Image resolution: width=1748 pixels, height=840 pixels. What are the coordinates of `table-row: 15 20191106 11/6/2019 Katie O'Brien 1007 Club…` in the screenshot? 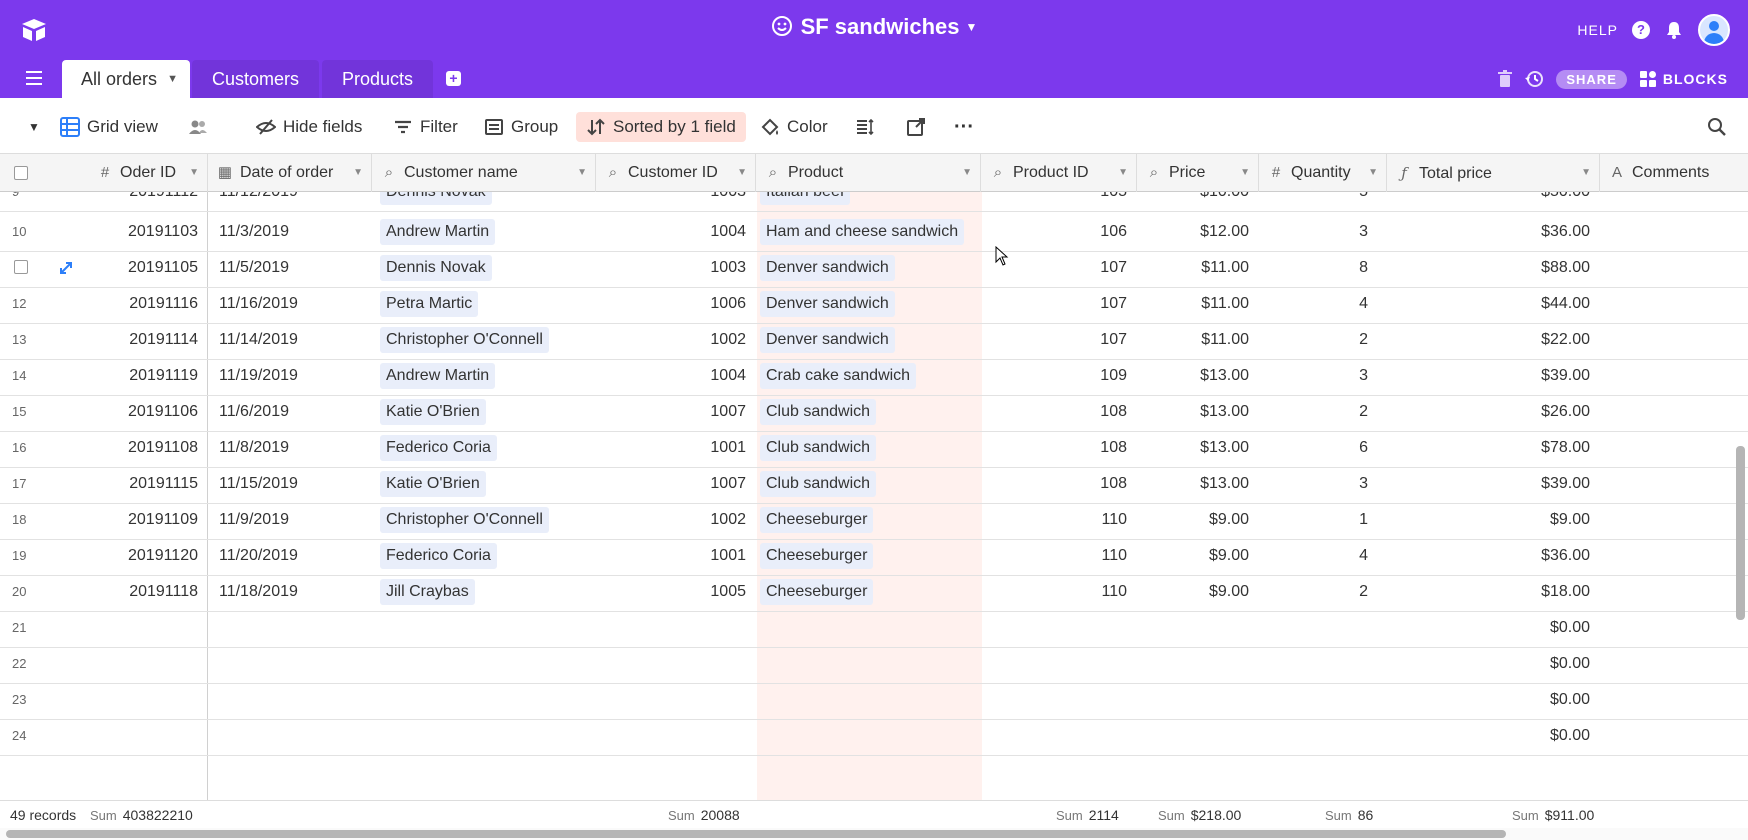 It's located at (874, 412).